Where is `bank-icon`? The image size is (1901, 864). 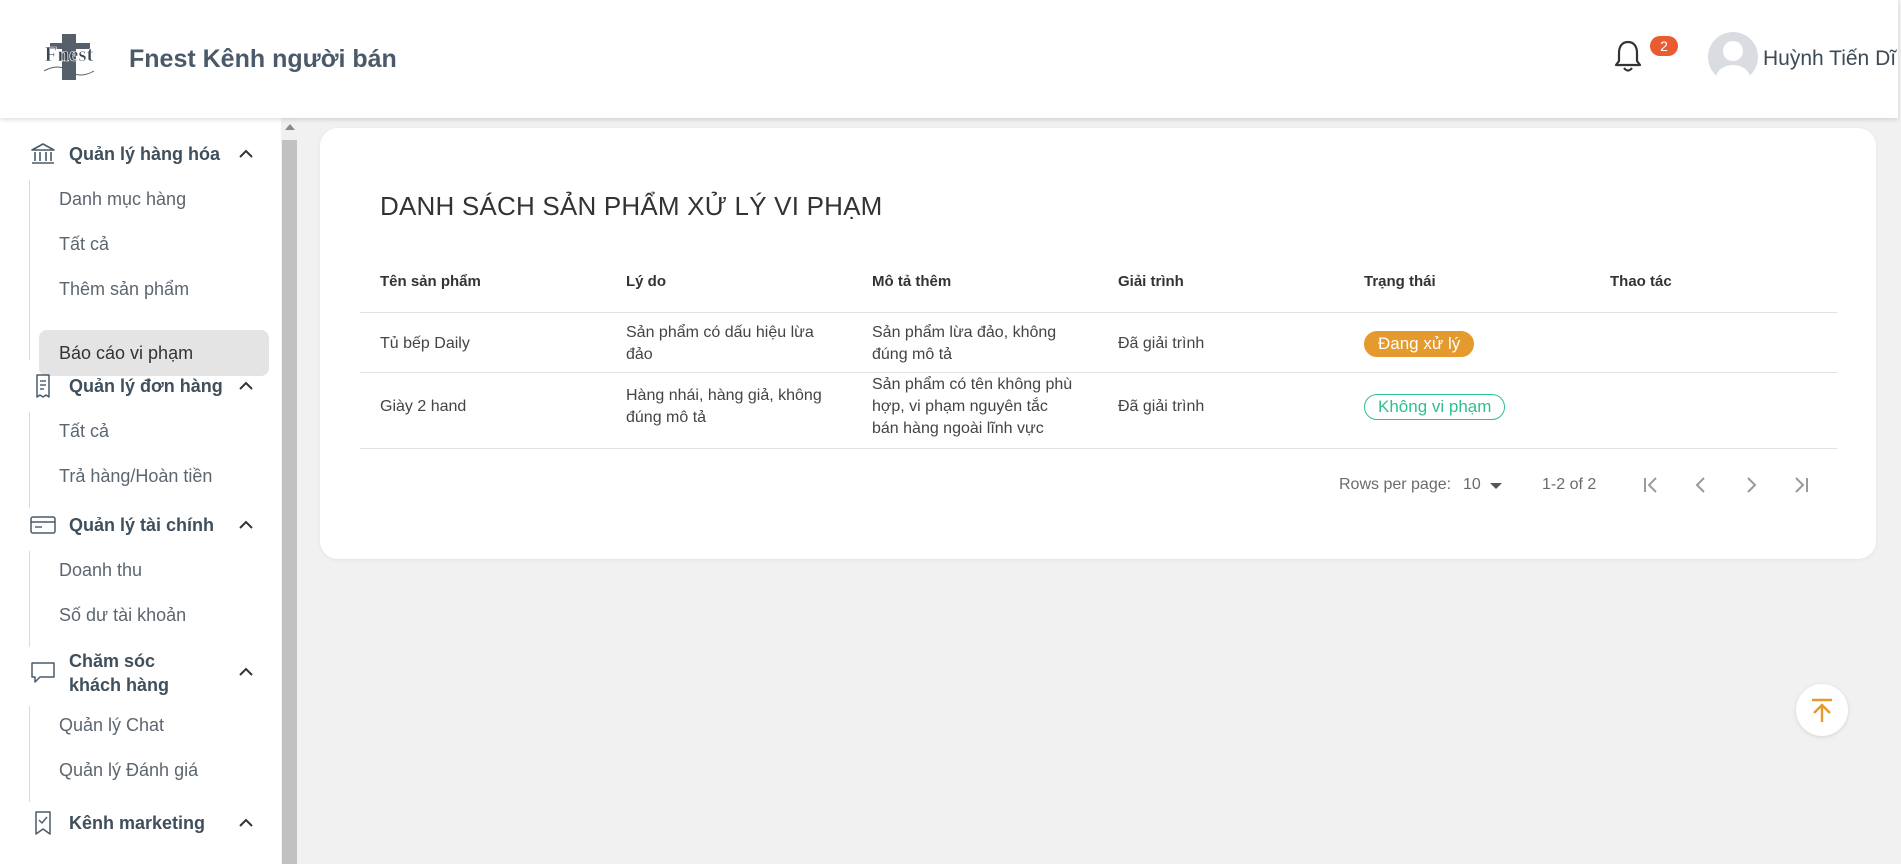
bank-icon is located at coordinates (43, 153).